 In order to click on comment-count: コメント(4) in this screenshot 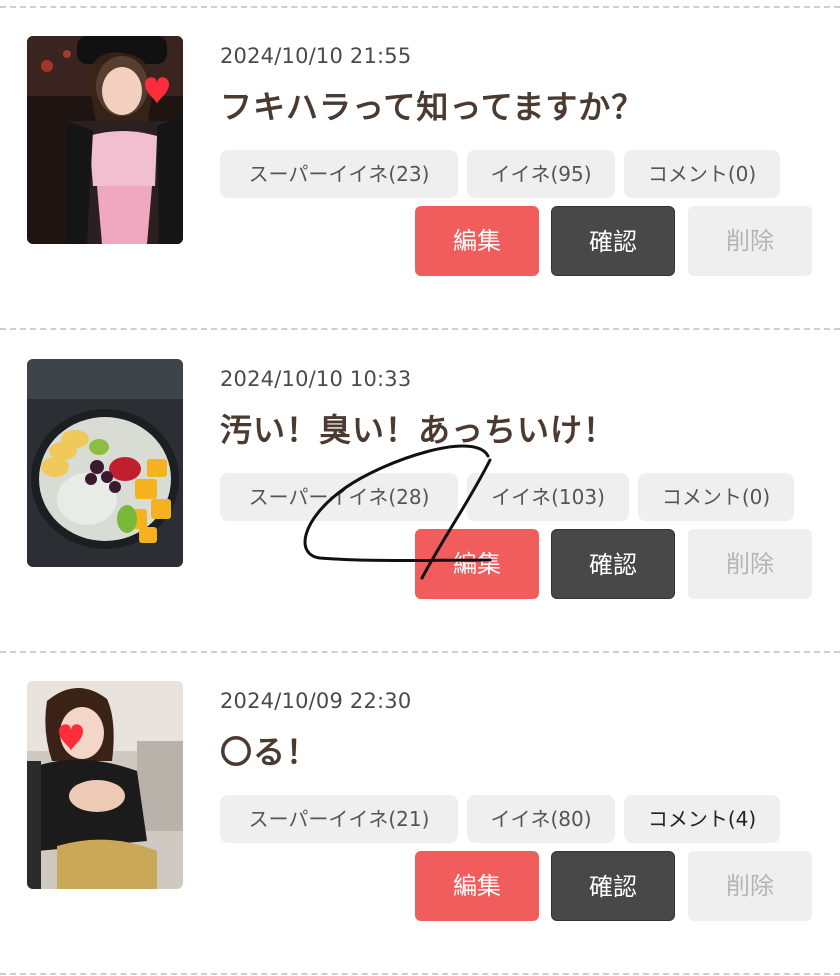, I will do `click(702, 819)`.